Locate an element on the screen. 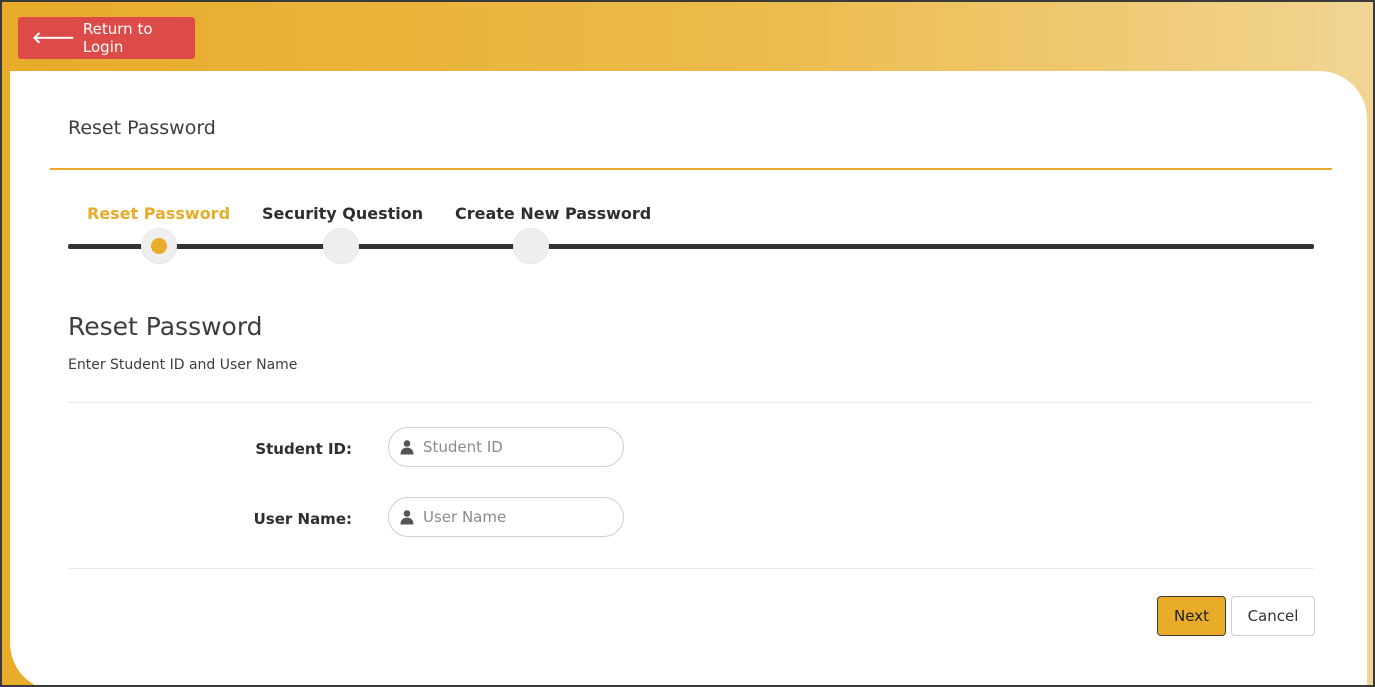 The height and width of the screenshot is (687, 1375). step-progress-track is located at coordinates (691, 246).